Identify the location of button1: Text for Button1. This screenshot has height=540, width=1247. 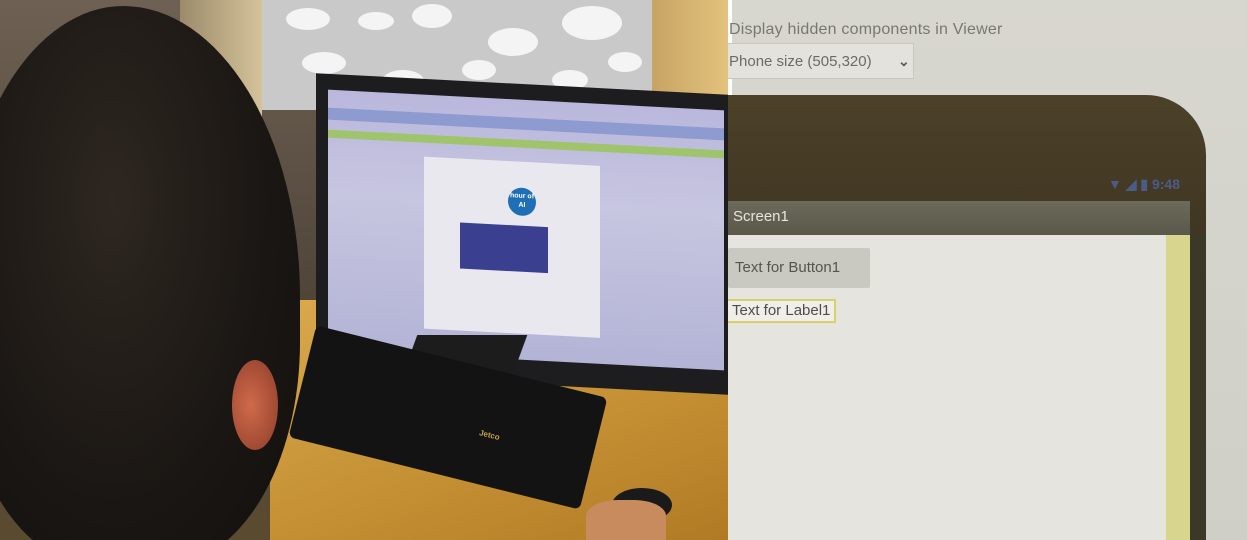
(799, 268).